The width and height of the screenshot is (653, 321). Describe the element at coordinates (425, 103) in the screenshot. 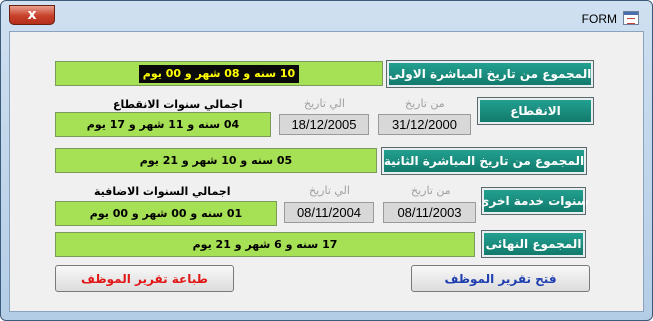

I see `interruption-from-label: من تاريخ` at that location.